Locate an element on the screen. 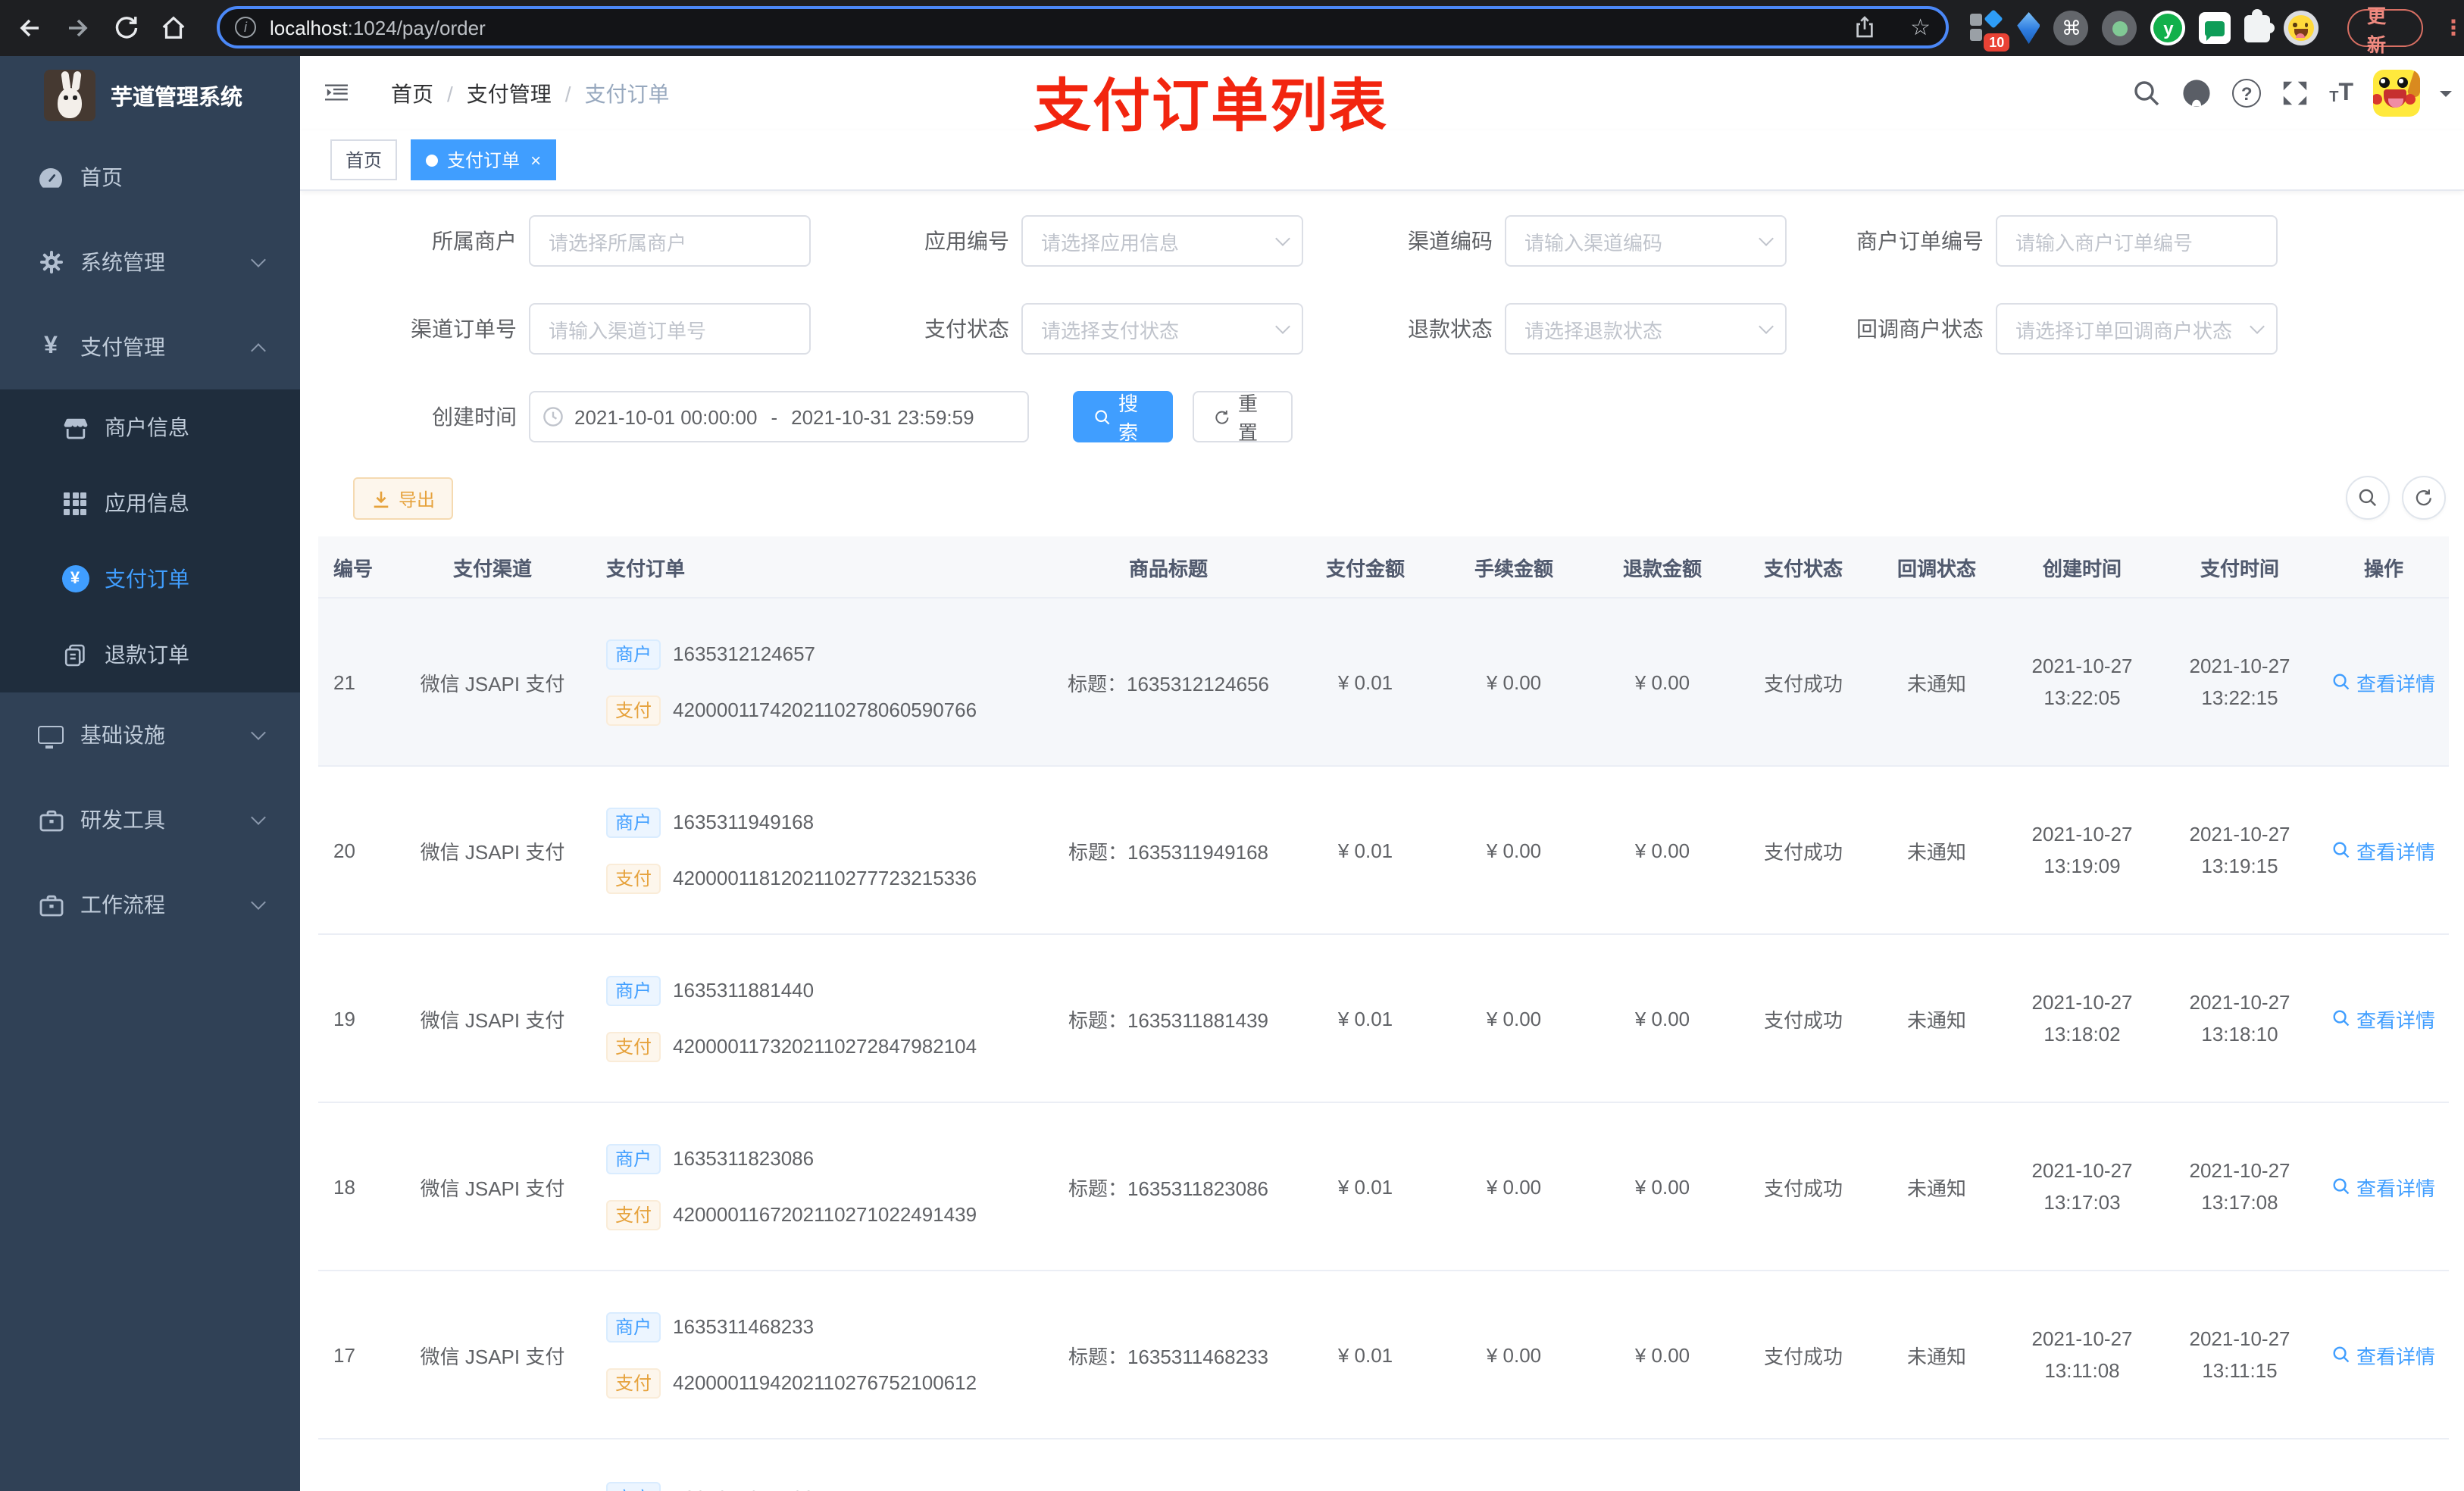 This screenshot has width=2464, height=1491. app-title: 芋道管理系统 is located at coordinates (176, 98).